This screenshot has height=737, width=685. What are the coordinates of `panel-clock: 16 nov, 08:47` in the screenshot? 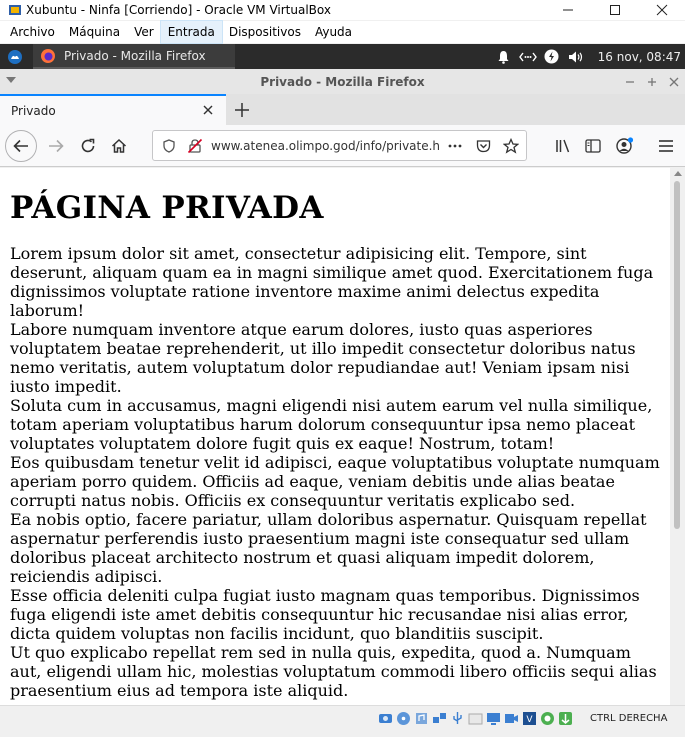 It's located at (639, 57).